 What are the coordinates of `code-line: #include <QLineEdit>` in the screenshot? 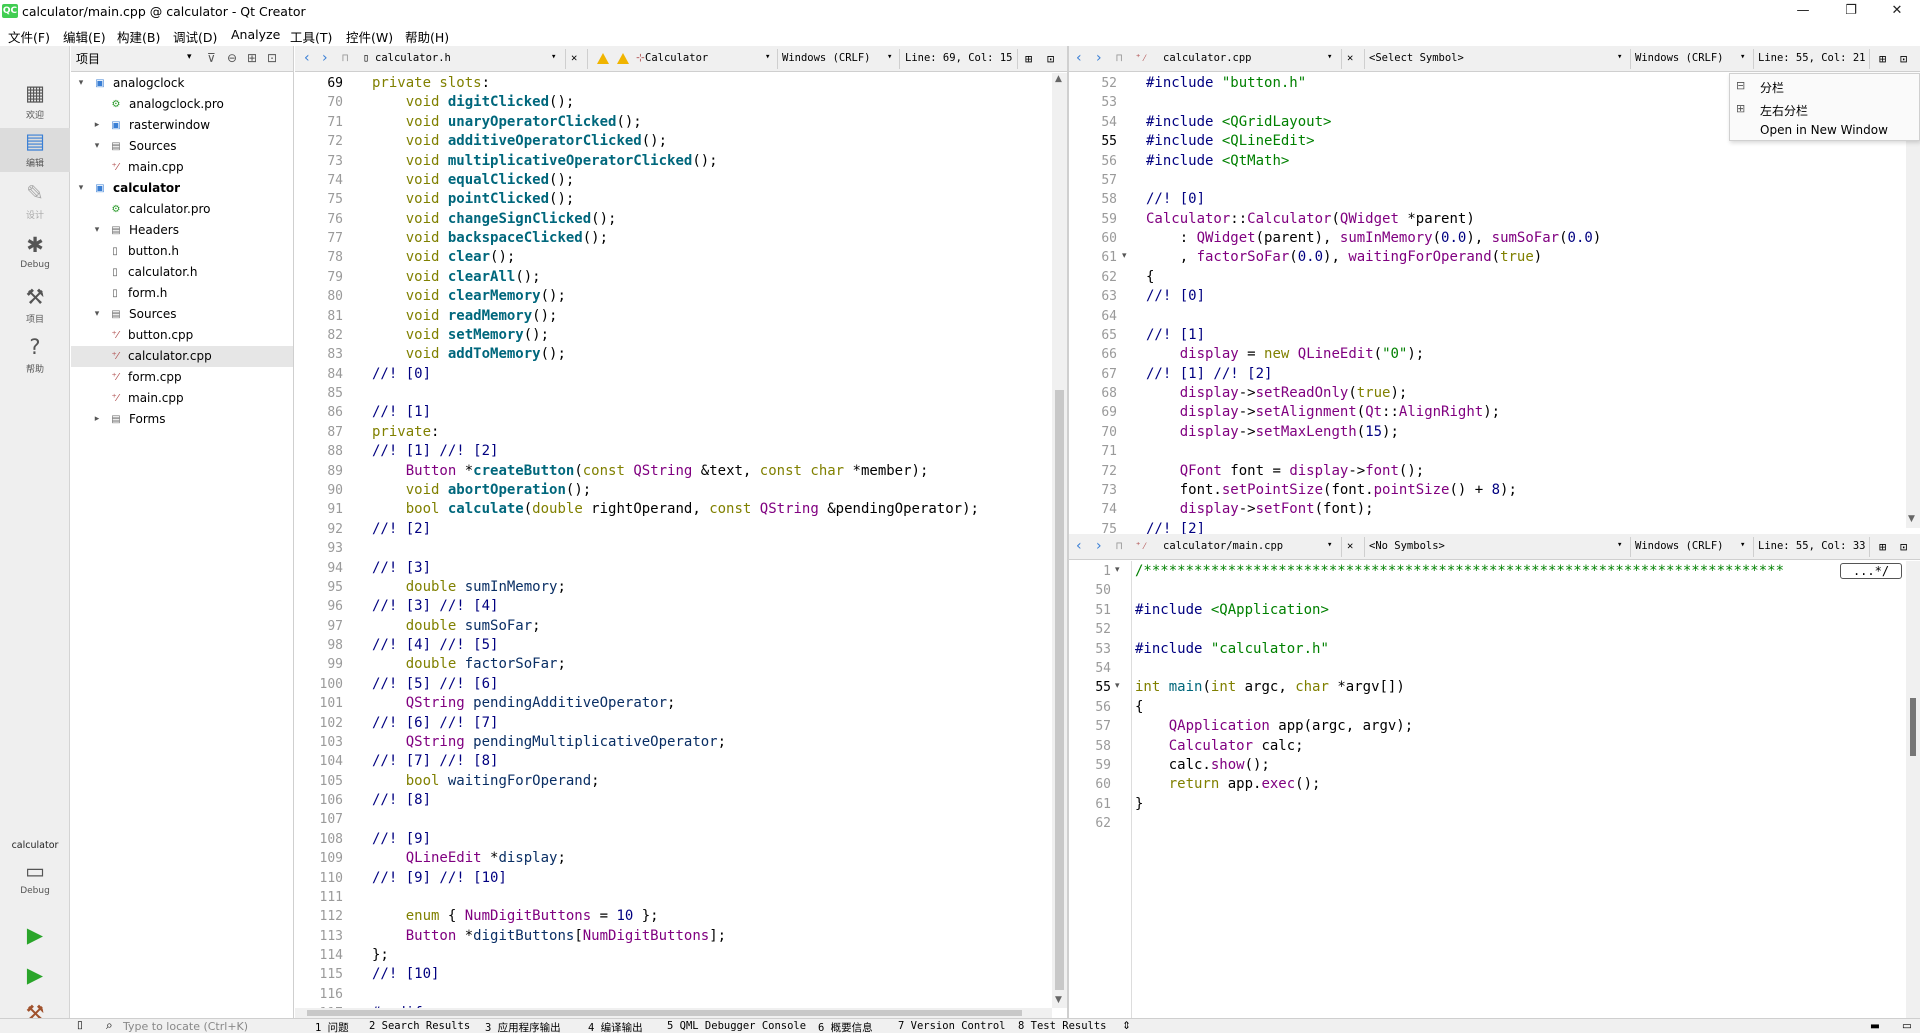 It's located at (1230, 141).